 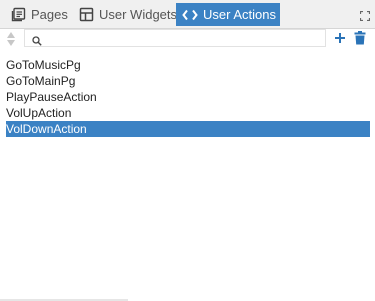 What do you see at coordinates (18, 15) in the screenshot?
I see `pages-icon` at bounding box center [18, 15].